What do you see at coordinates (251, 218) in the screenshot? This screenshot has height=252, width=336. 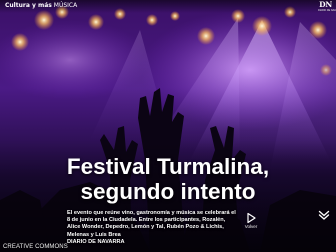 I see `play-icon` at bounding box center [251, 218].